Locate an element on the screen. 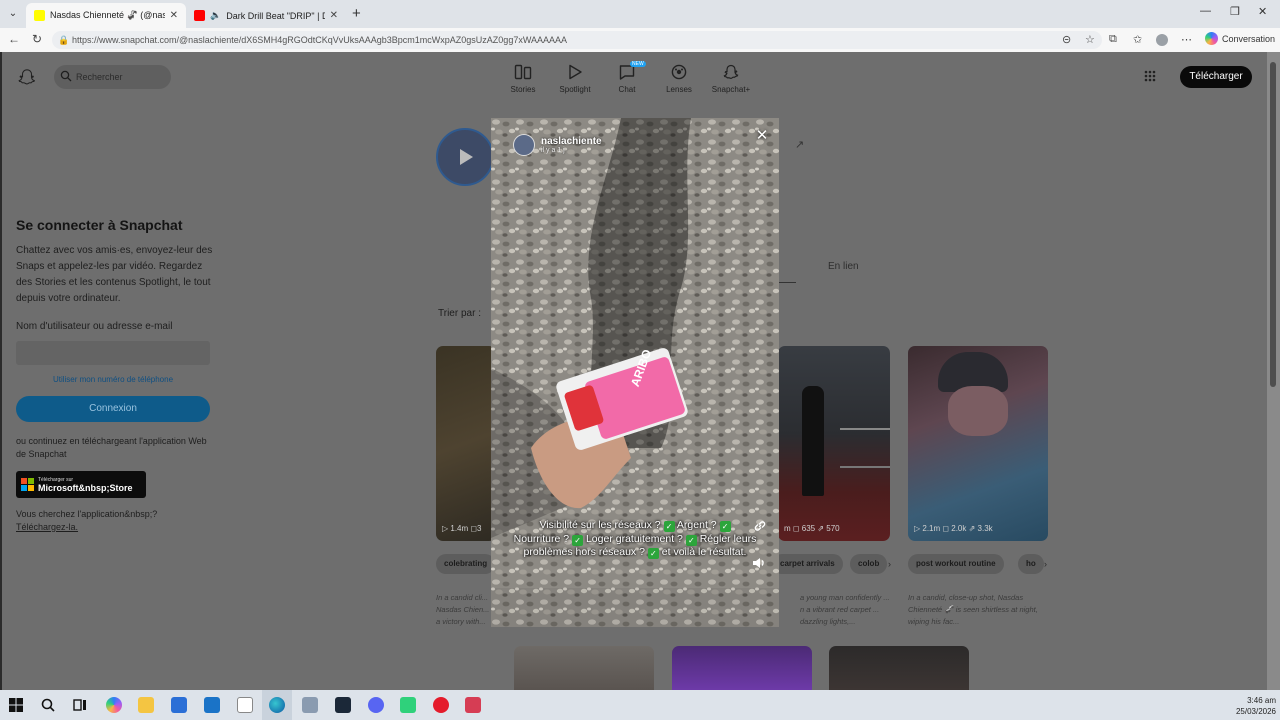  nav-spotlight: Spotlight is located at coordinates (575, 79).